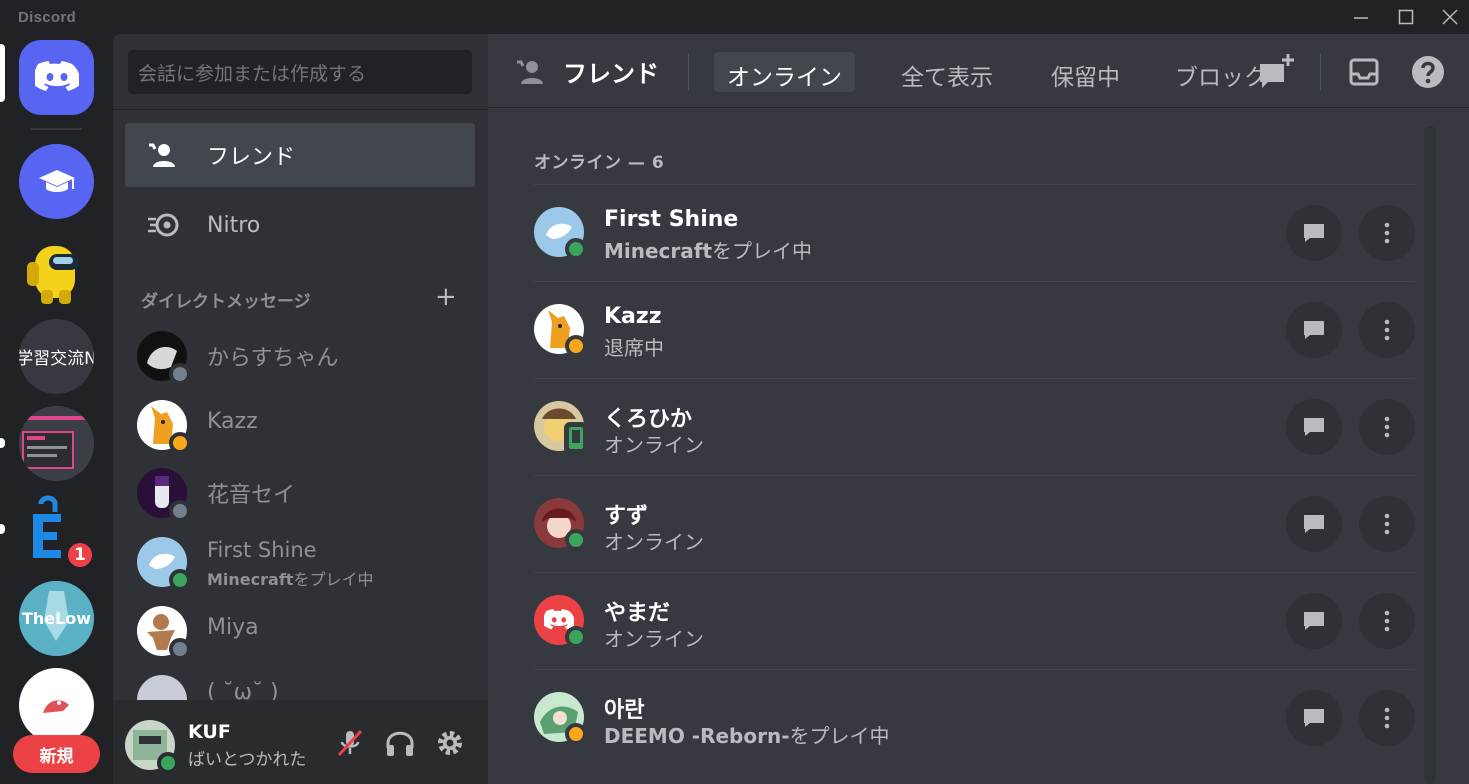 The height and width of the screenshot is (784, 1469). What do you see at coordinates (307, 631) in the screenshot?
I see `dm-item: Miya` at bounding box center [307, 631].